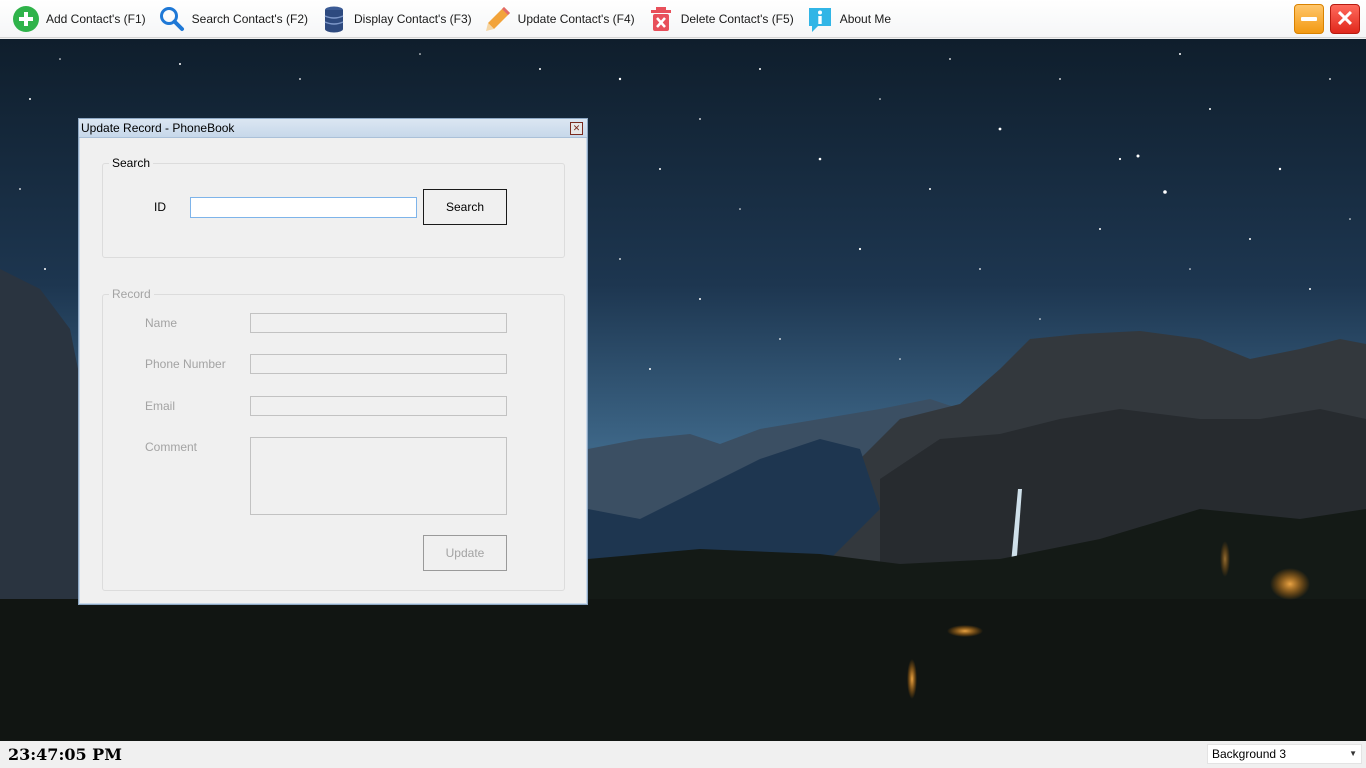 The height and width of the screenshot is (768, 1366). I want to click on email-field, so click(378, 406).